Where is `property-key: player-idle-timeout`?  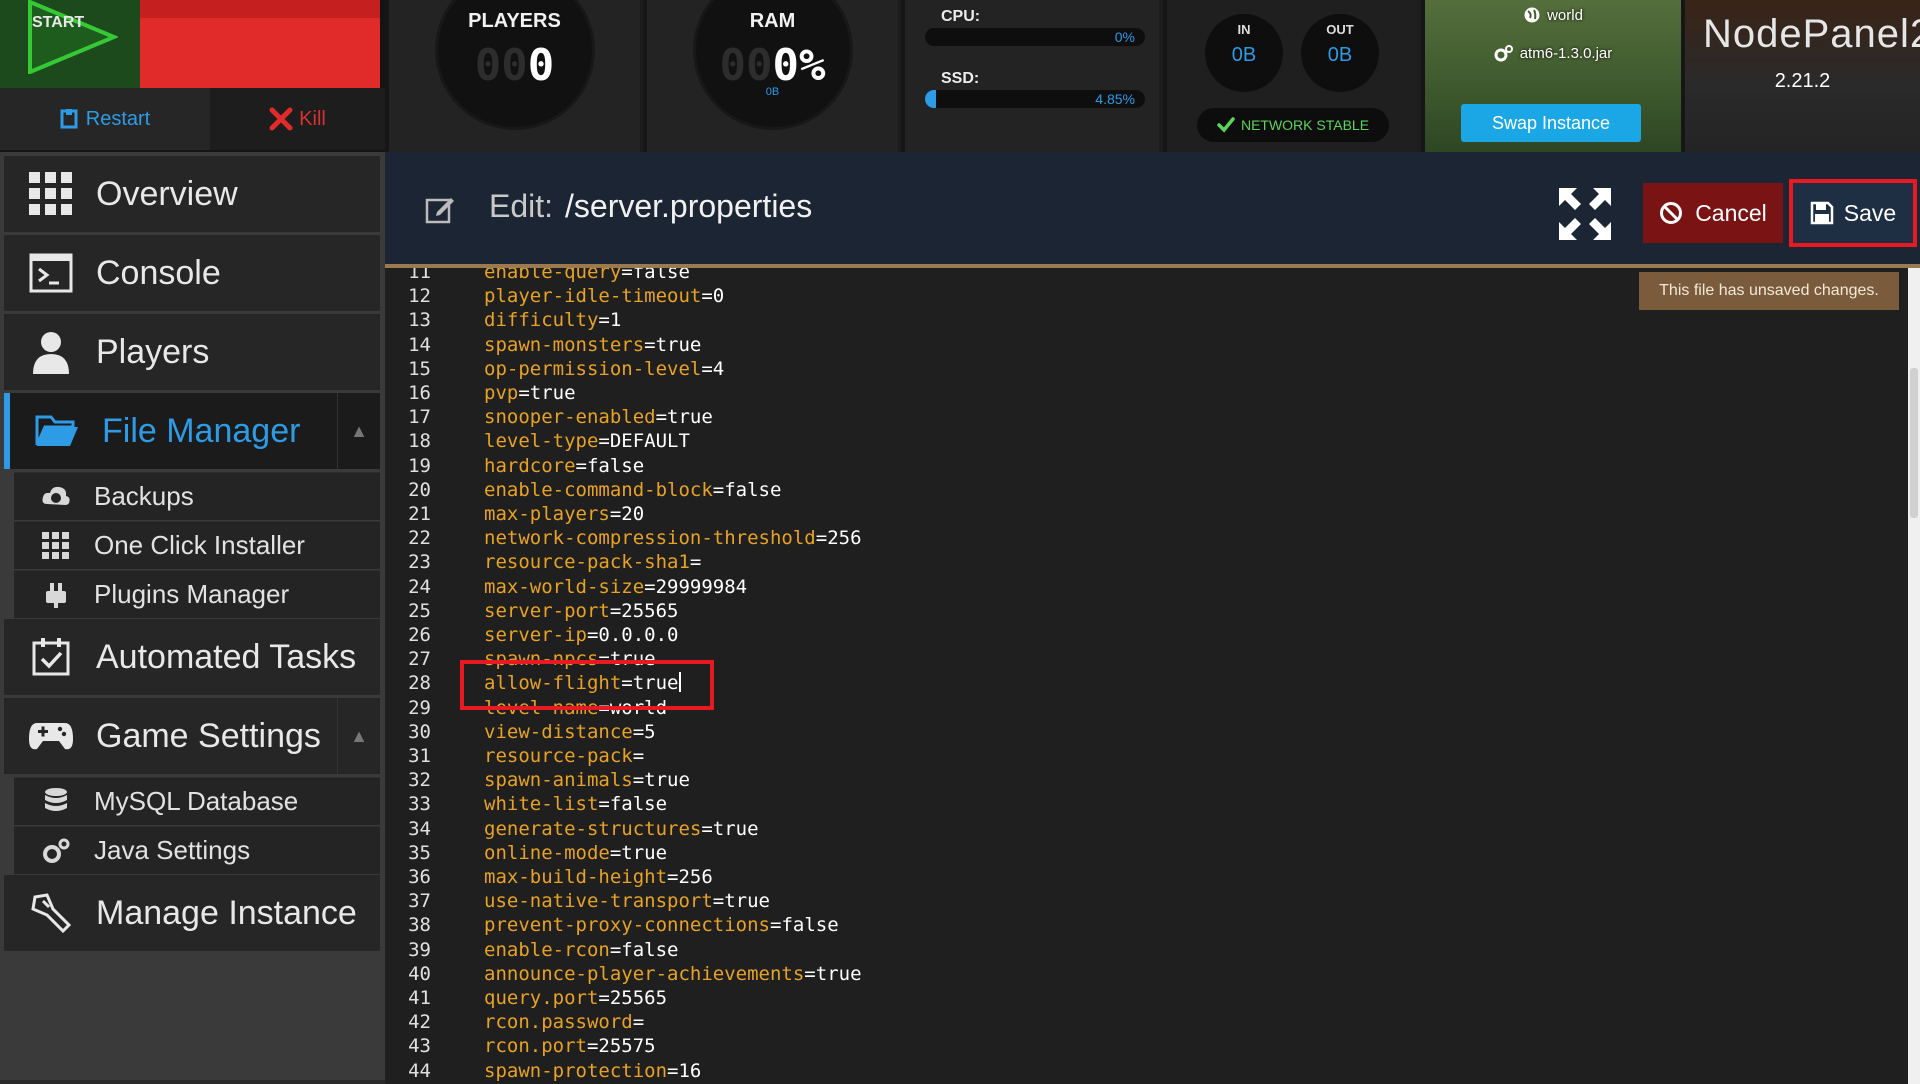
property-key: player-idle-timeout is located at coordinates (592, 296).